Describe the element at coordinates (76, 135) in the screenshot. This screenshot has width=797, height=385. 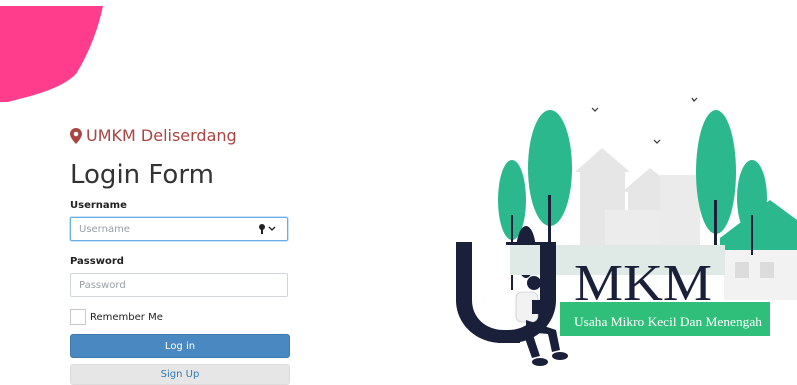
I see `map-marker-icon` at that location.